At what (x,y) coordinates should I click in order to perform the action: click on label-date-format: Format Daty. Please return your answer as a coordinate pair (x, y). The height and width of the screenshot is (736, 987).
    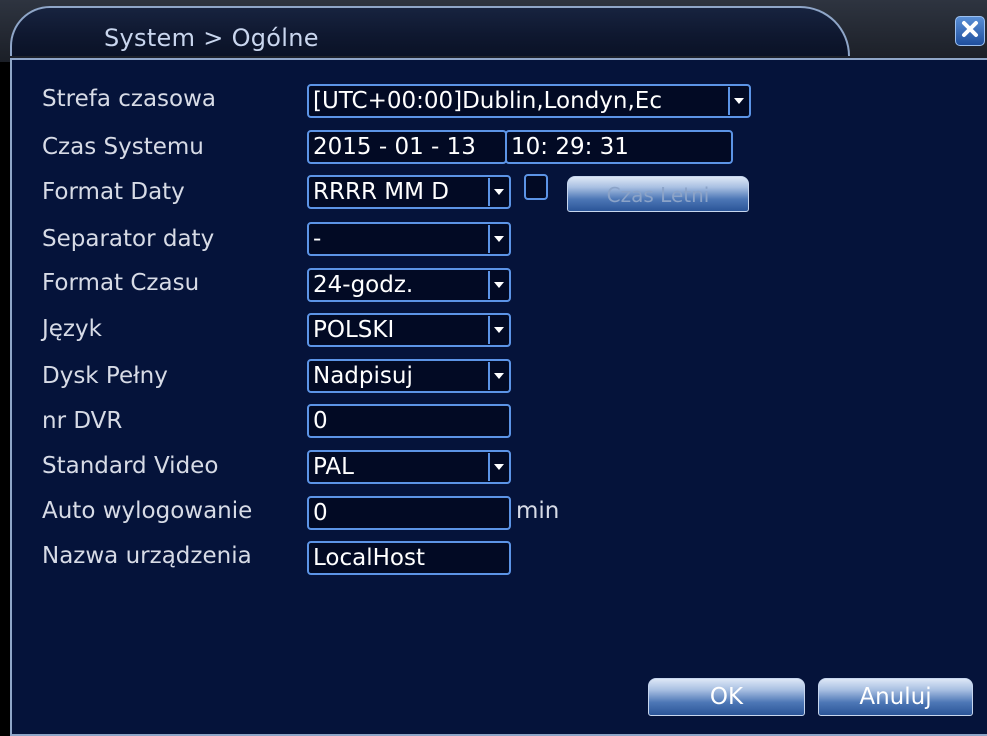
    Looking at the image, I should click on (113, 192).